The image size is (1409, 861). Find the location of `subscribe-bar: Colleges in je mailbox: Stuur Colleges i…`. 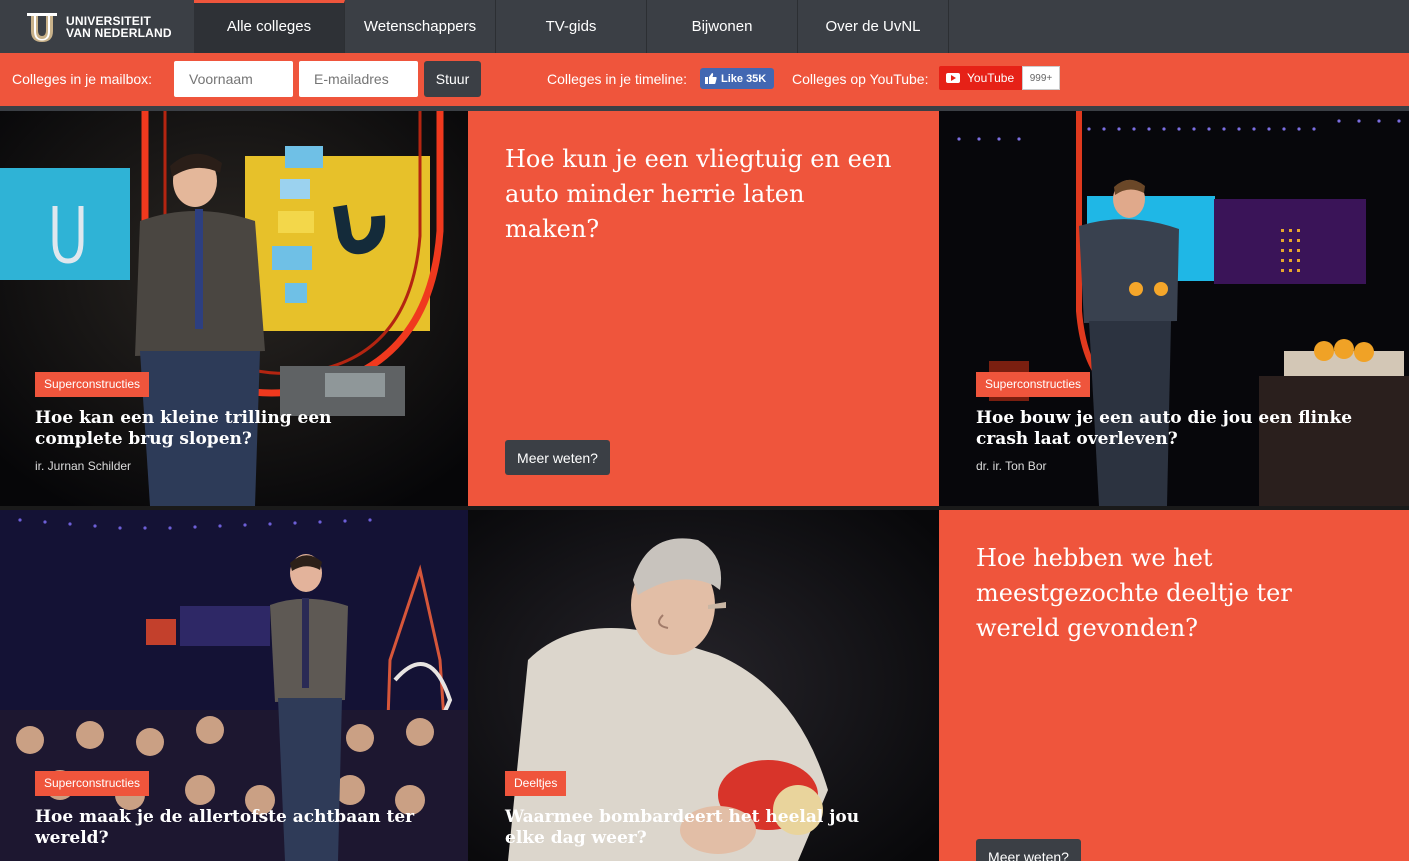

subscribe-bar: Colleges in je mailbox: Stuur Colleges i… is located at coordinates (704, 79).